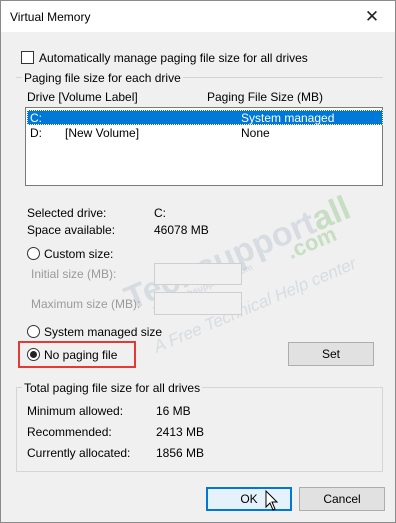  I want to click on minimum-allowed-label: Minimum allowed:, so click(75, 411).